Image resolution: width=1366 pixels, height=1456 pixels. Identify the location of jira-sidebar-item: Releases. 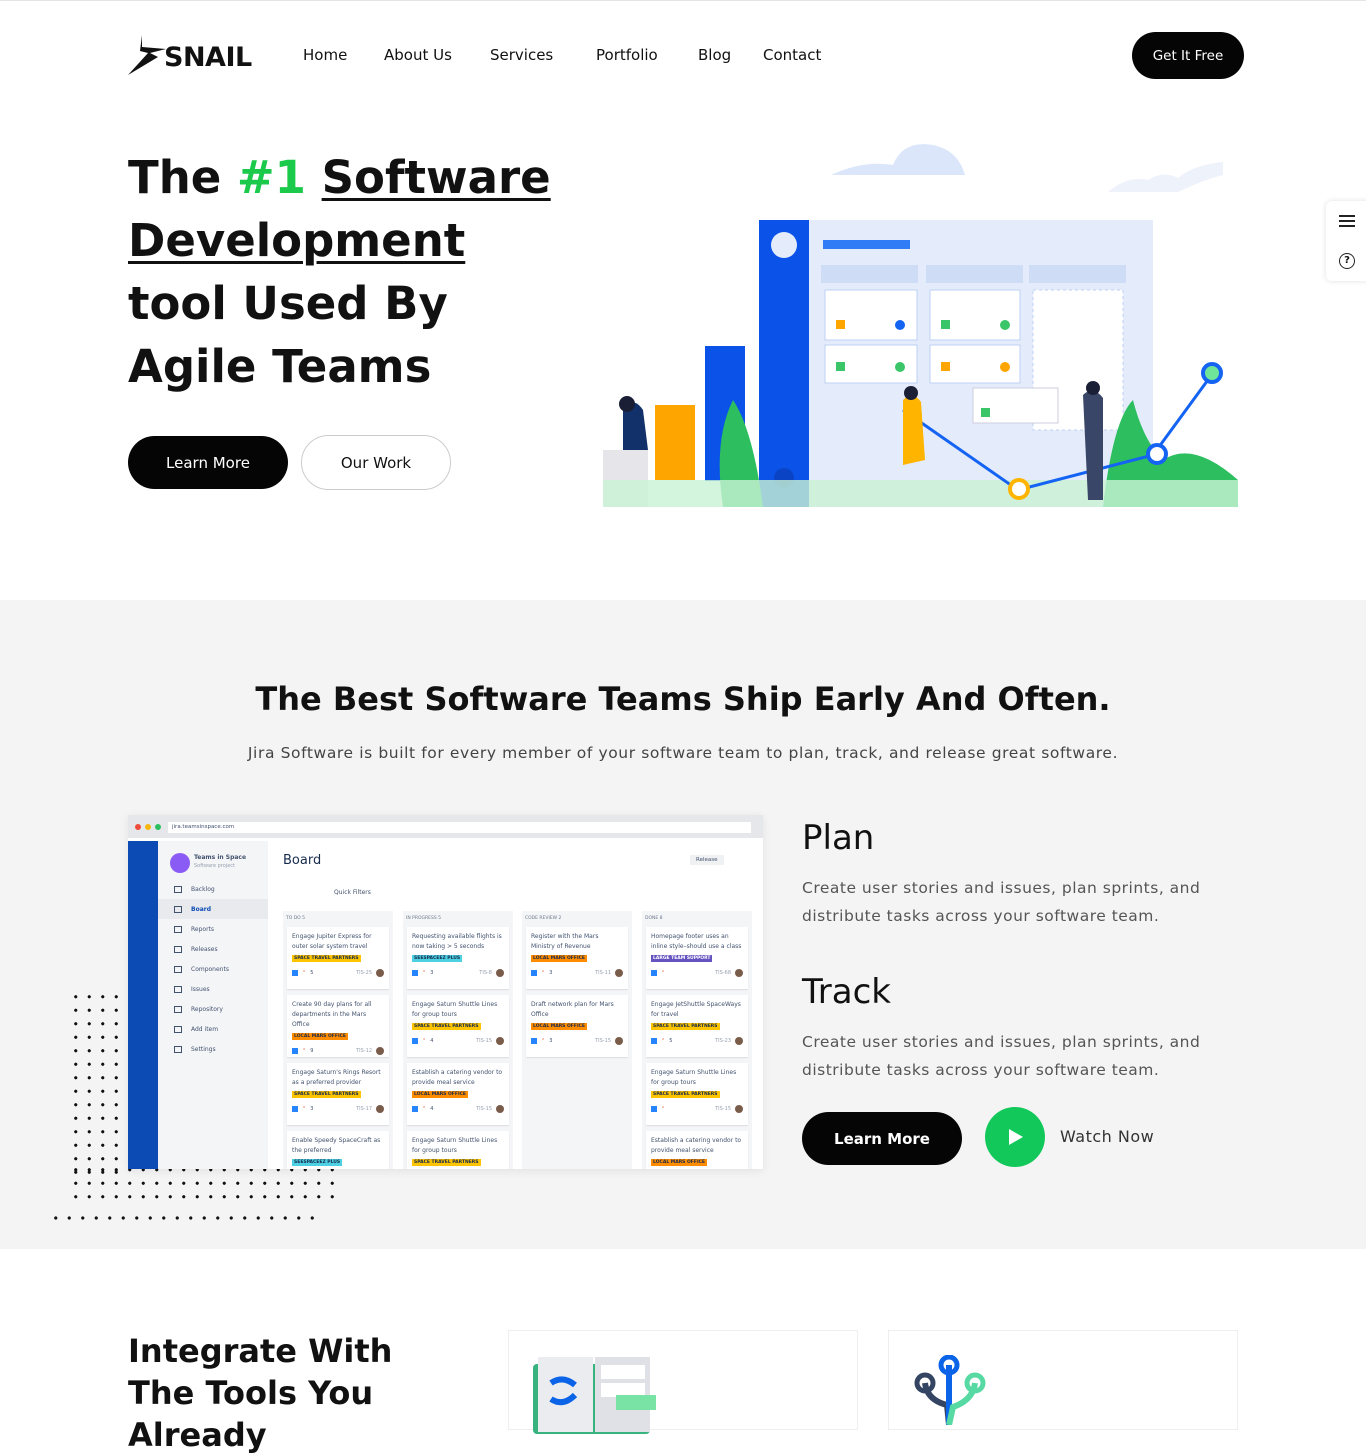
(213, 949).